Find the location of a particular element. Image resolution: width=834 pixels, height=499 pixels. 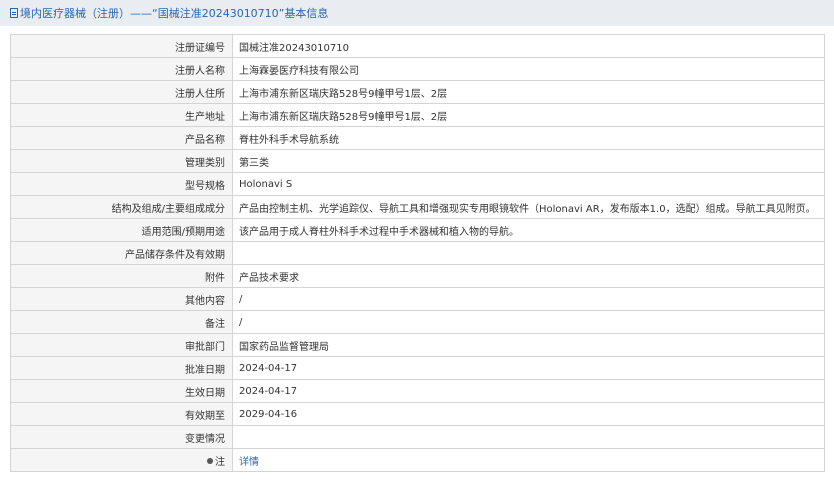

table-row: 产品储存条件及有效期 is located at coordinates (417, 253).